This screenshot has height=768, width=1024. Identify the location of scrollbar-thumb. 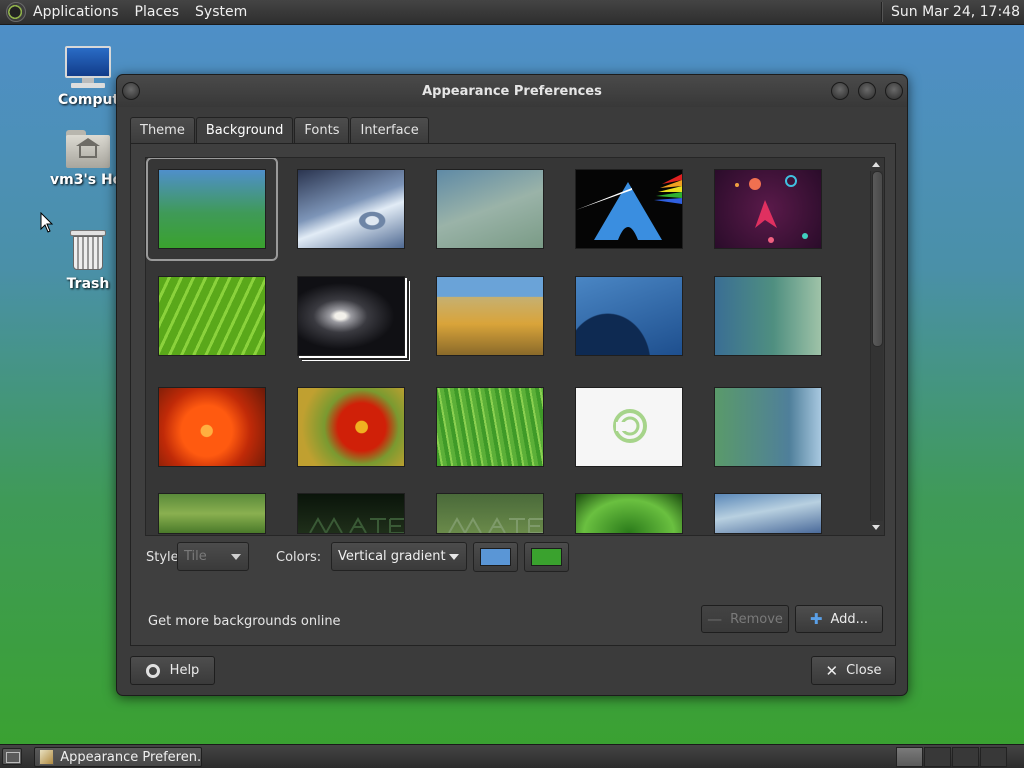
(877, 259).